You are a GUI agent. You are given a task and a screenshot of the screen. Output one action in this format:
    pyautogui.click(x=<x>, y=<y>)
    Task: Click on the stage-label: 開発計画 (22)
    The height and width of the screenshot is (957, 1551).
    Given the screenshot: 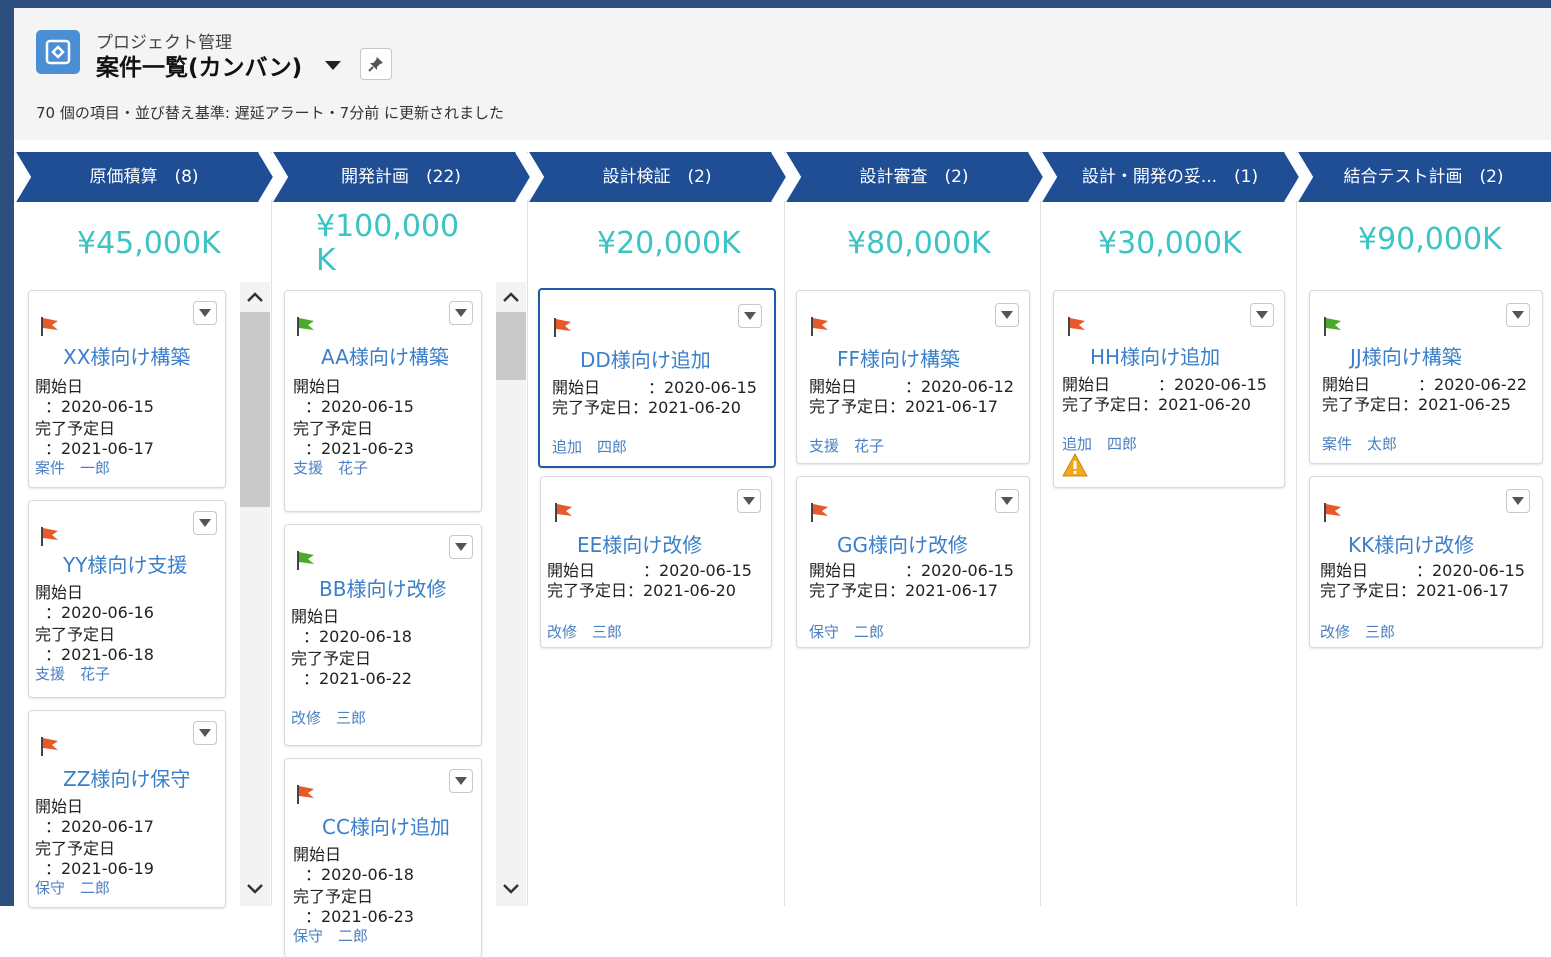 What is the action you would take?
    pyautogui.click(x=401, y=177)
    